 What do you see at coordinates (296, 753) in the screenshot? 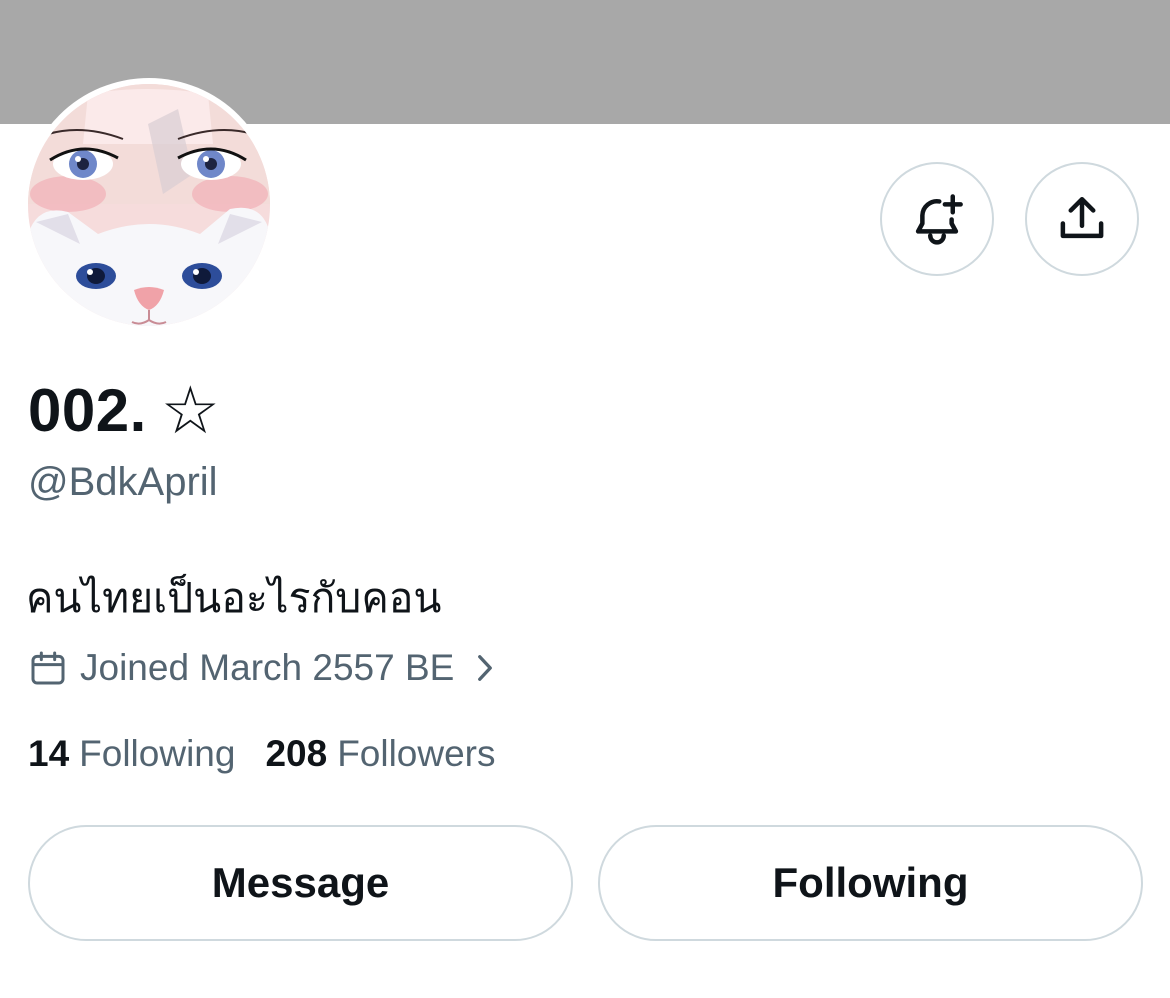
I see `followers-count: 208` at bounding box center [296, 753].